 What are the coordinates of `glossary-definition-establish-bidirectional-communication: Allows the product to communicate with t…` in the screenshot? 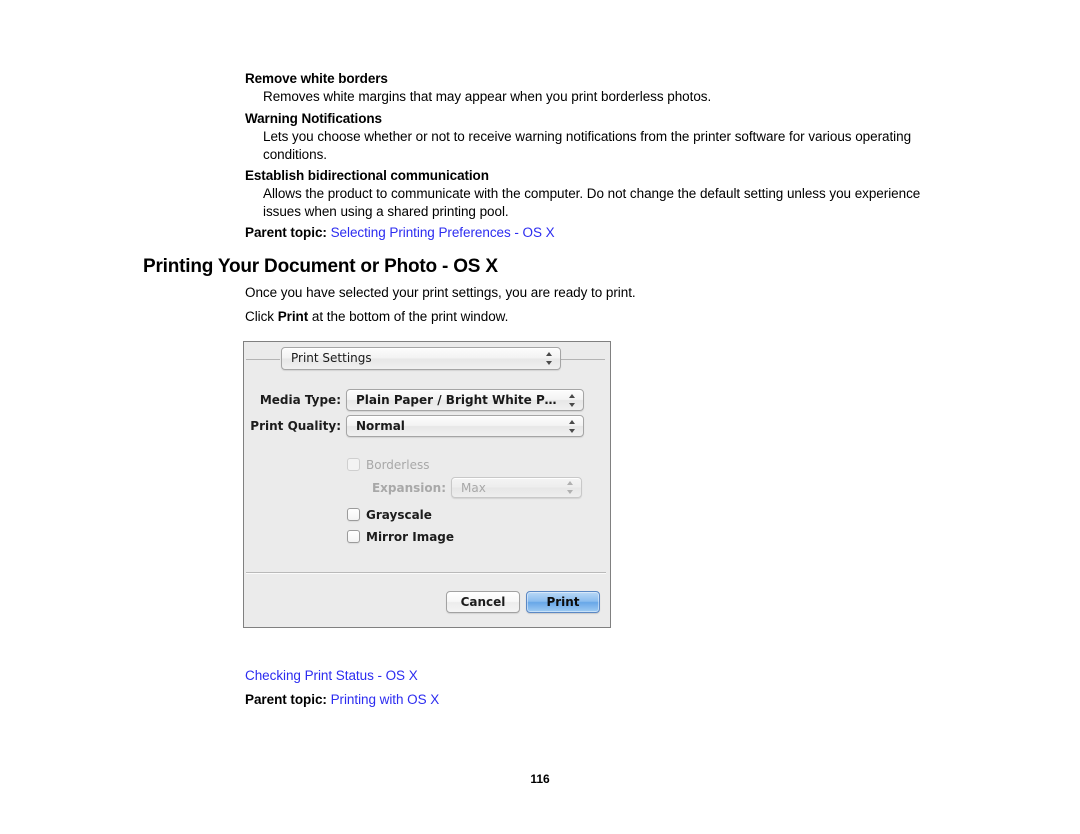 It's located at (592, 202).